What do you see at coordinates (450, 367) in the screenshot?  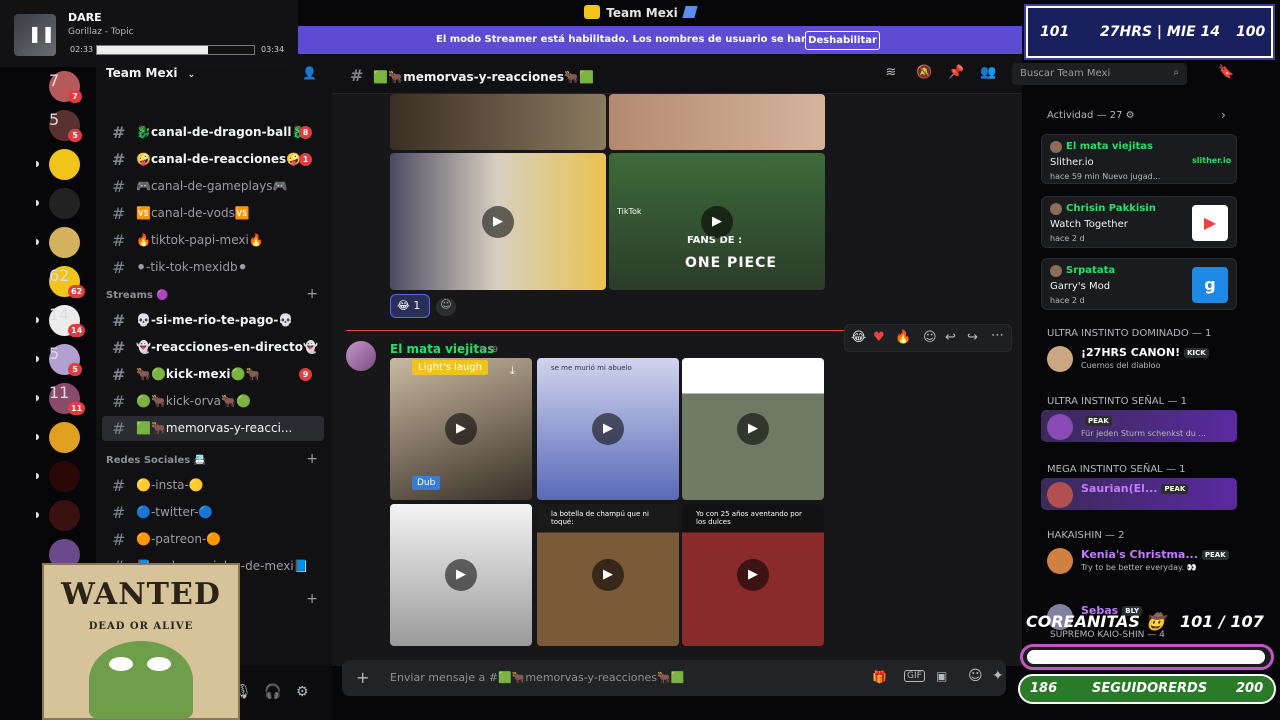 I see `media-tag: Light's laugh` at bounding box center [450, 367].